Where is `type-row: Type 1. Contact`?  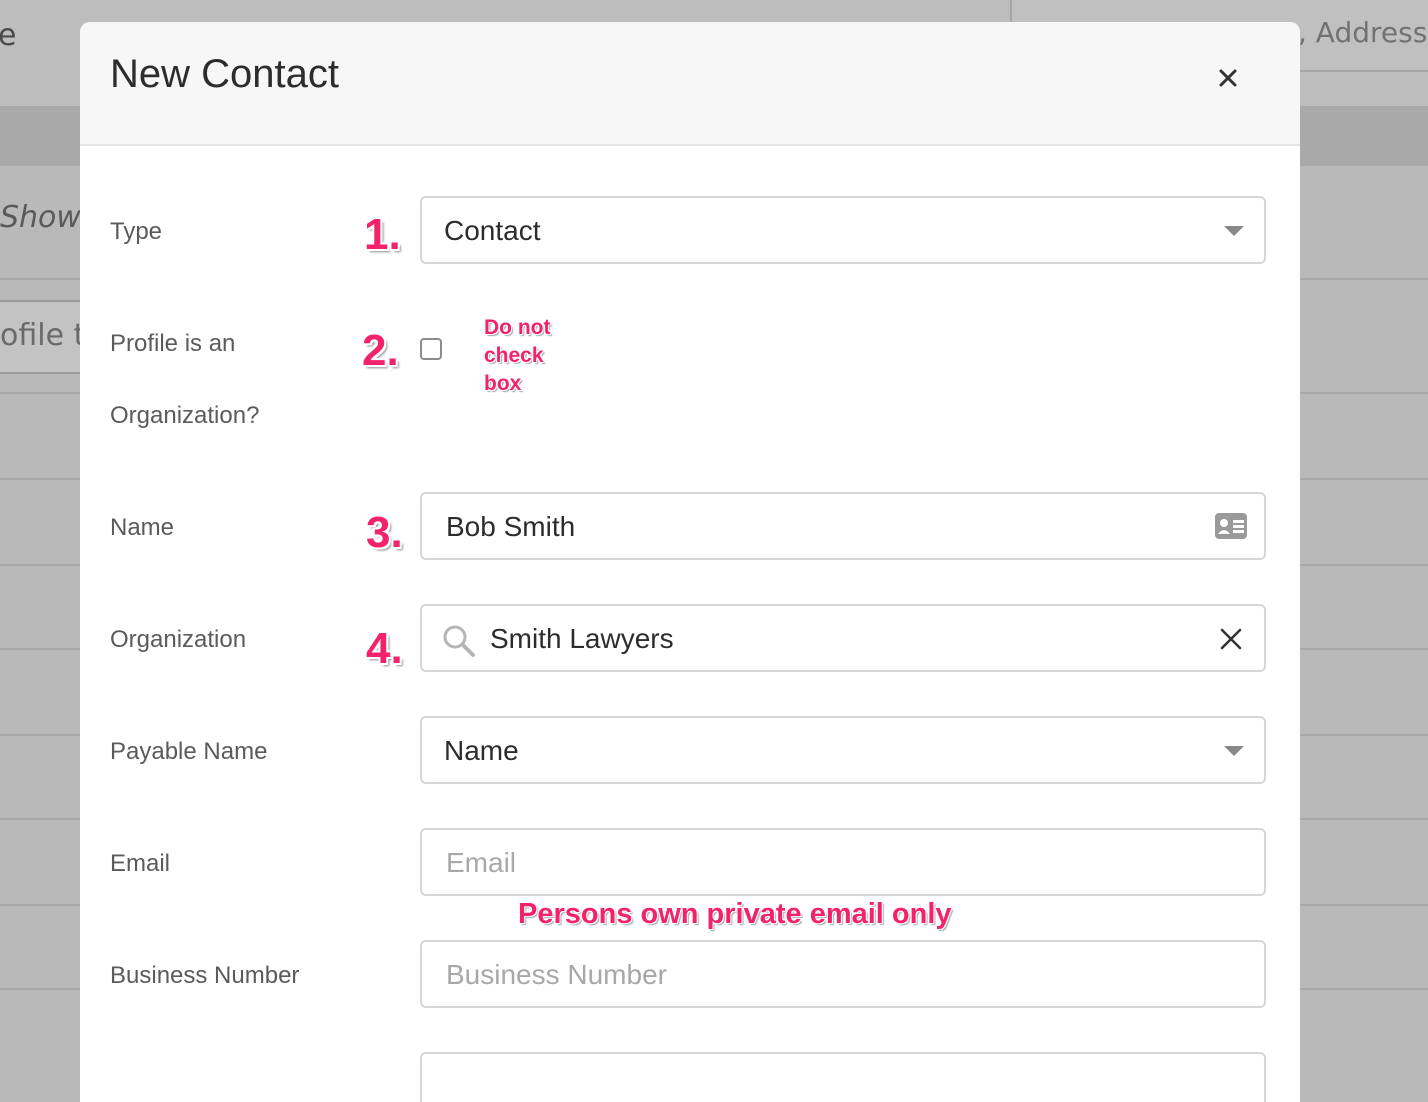 type-row: Type 1. Contact is located at coordinates (690, 232).